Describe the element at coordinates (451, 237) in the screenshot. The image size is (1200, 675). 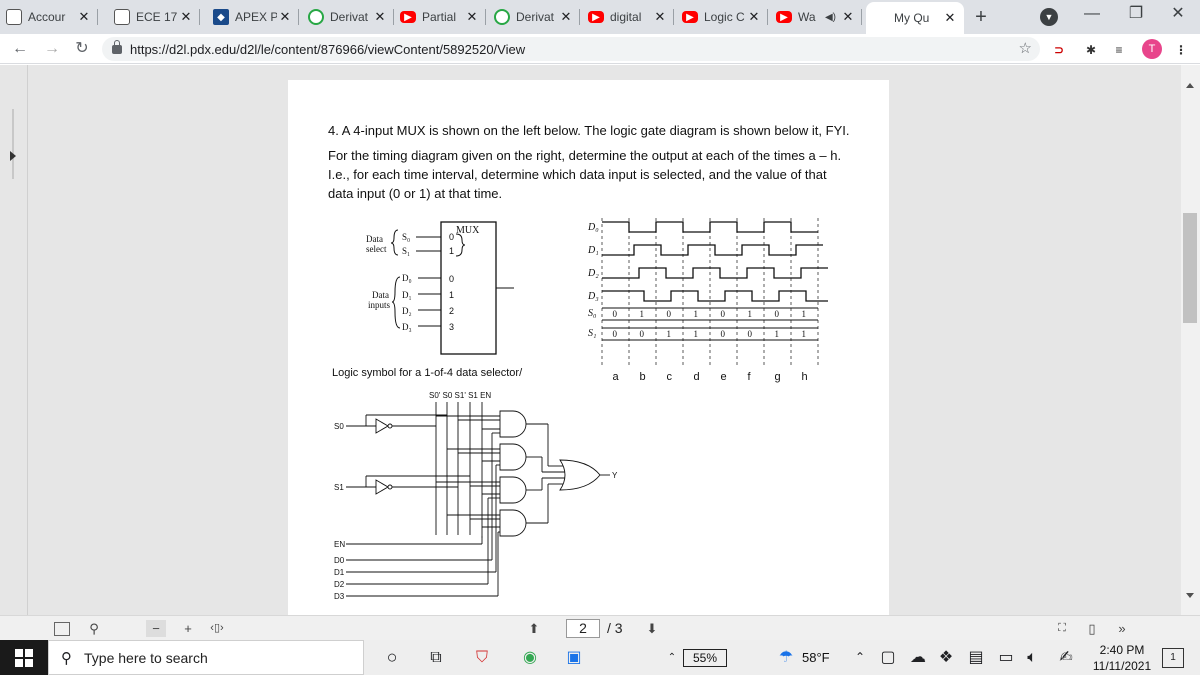
I see `pin-label: 0` at that location.